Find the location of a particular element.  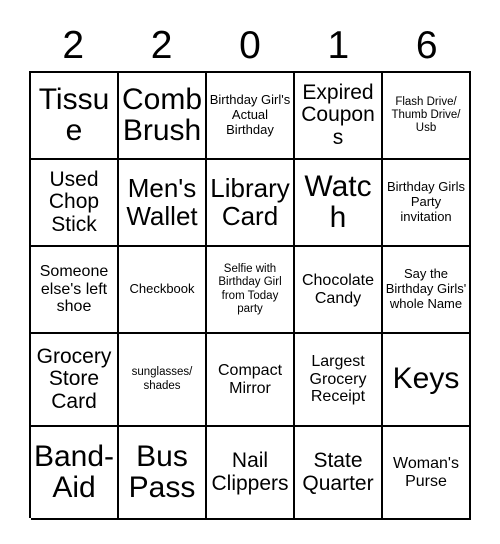

bingo-cell: Expired Coupons is located at coordinates (339, 116).